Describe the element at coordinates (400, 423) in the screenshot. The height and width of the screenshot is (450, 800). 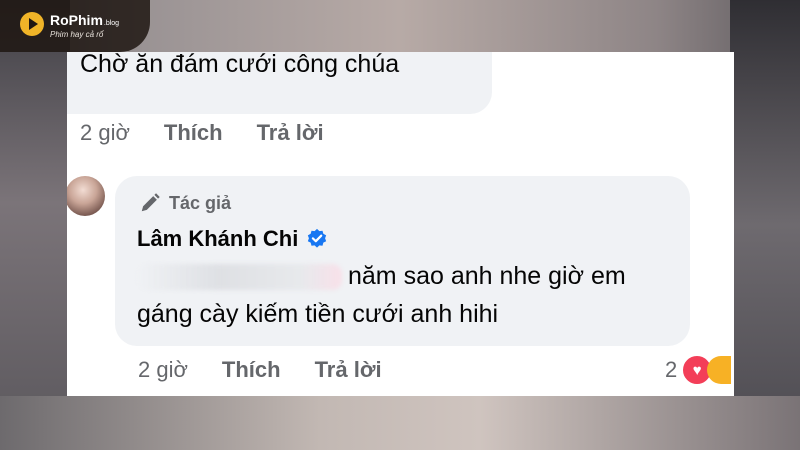
I see `background-blur-bottom` at that location.